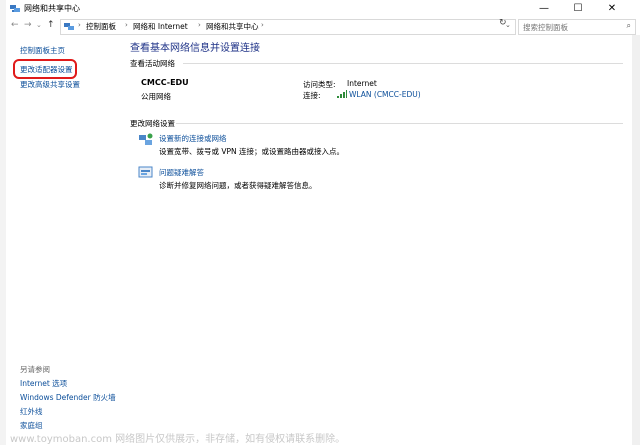  Describe the element at coordinates (152, 63) in the screenshot. I see `active-networks-heading: 查看活动网络` at that location.